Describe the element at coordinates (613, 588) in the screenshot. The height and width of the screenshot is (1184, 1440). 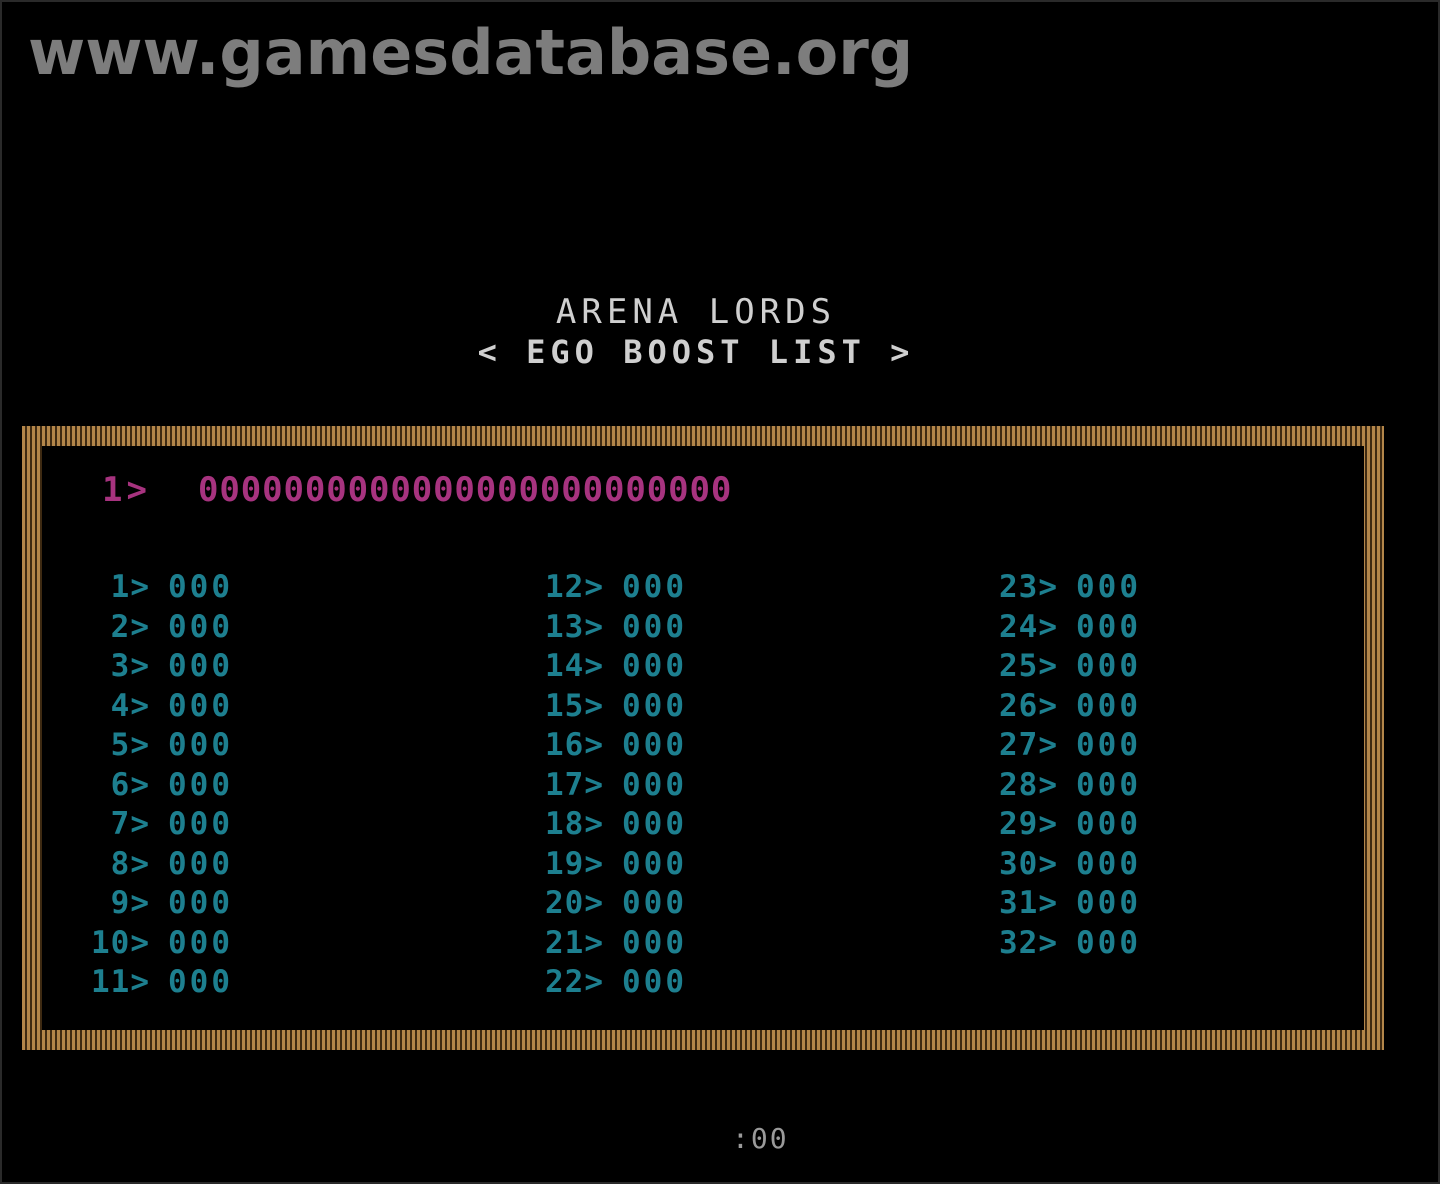
I see `score-row: 12> 000` at that location.